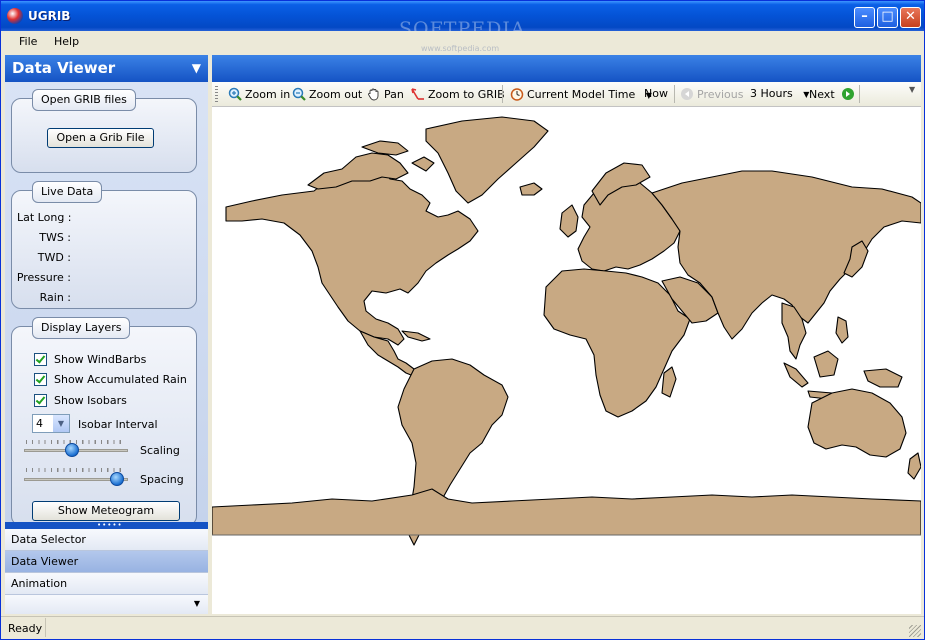  I want to click on pan-label: Pan, so click(394, 94).